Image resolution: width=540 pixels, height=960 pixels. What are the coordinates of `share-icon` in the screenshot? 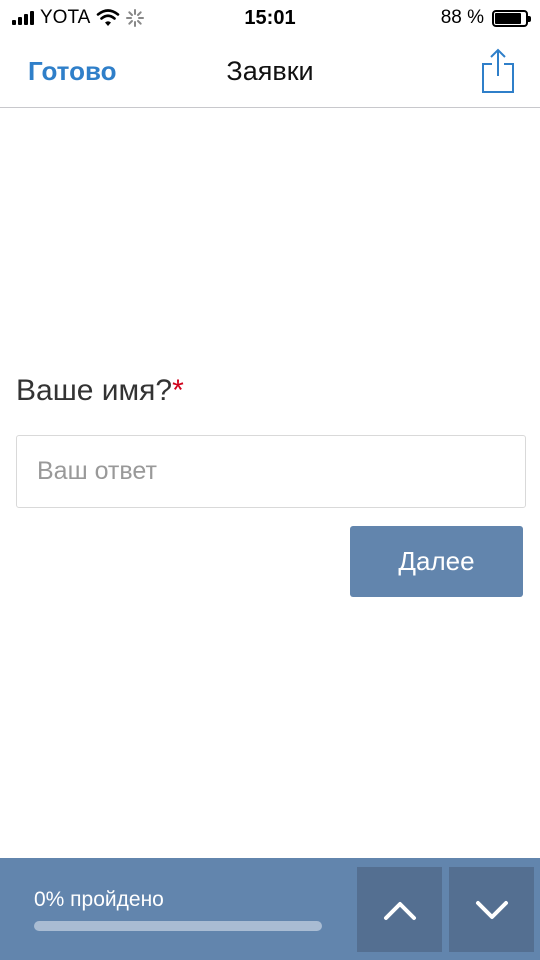 It's located at (498, 70).